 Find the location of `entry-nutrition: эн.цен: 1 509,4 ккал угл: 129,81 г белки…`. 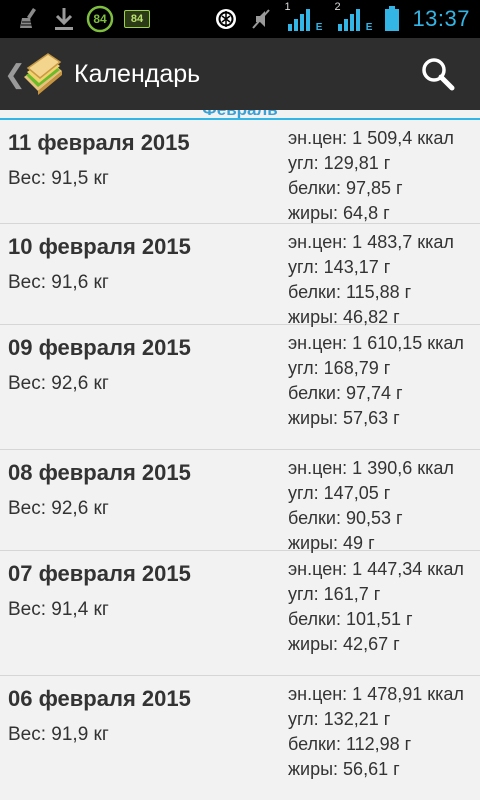

entry-nutrition: эн.цен: 1 509,4 ккал угл: 129,81 г белки… is located at coordinates (383, 176).